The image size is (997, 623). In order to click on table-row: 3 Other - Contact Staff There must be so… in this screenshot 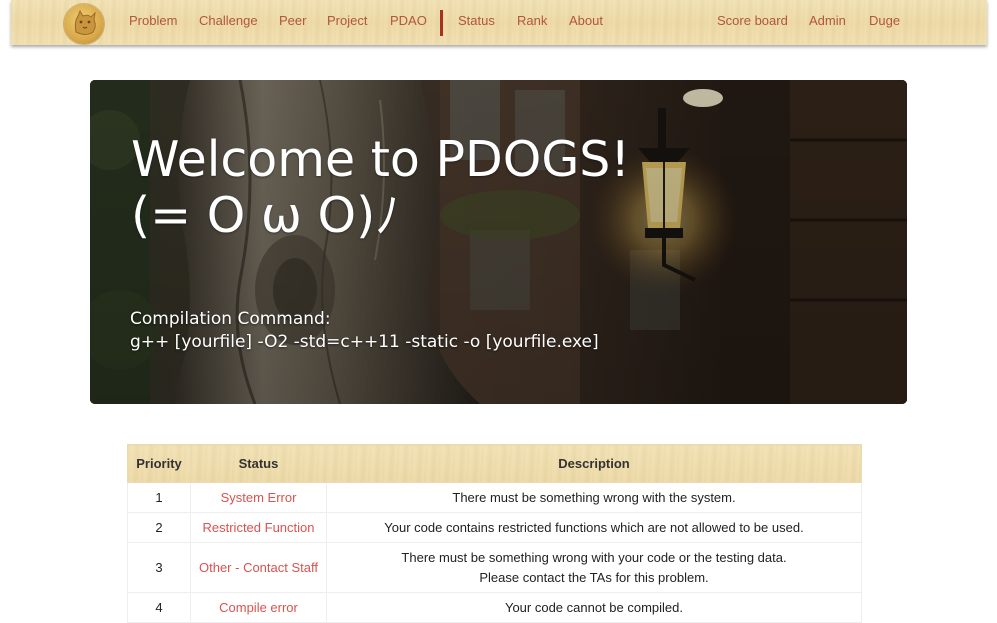, I will do `click(494, 567)`.